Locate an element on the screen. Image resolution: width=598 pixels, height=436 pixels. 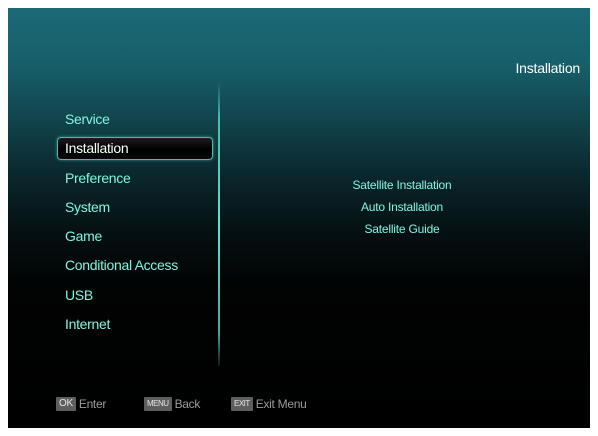
hint-ok-enter: OK Enter is located at coordinates (81, 404).